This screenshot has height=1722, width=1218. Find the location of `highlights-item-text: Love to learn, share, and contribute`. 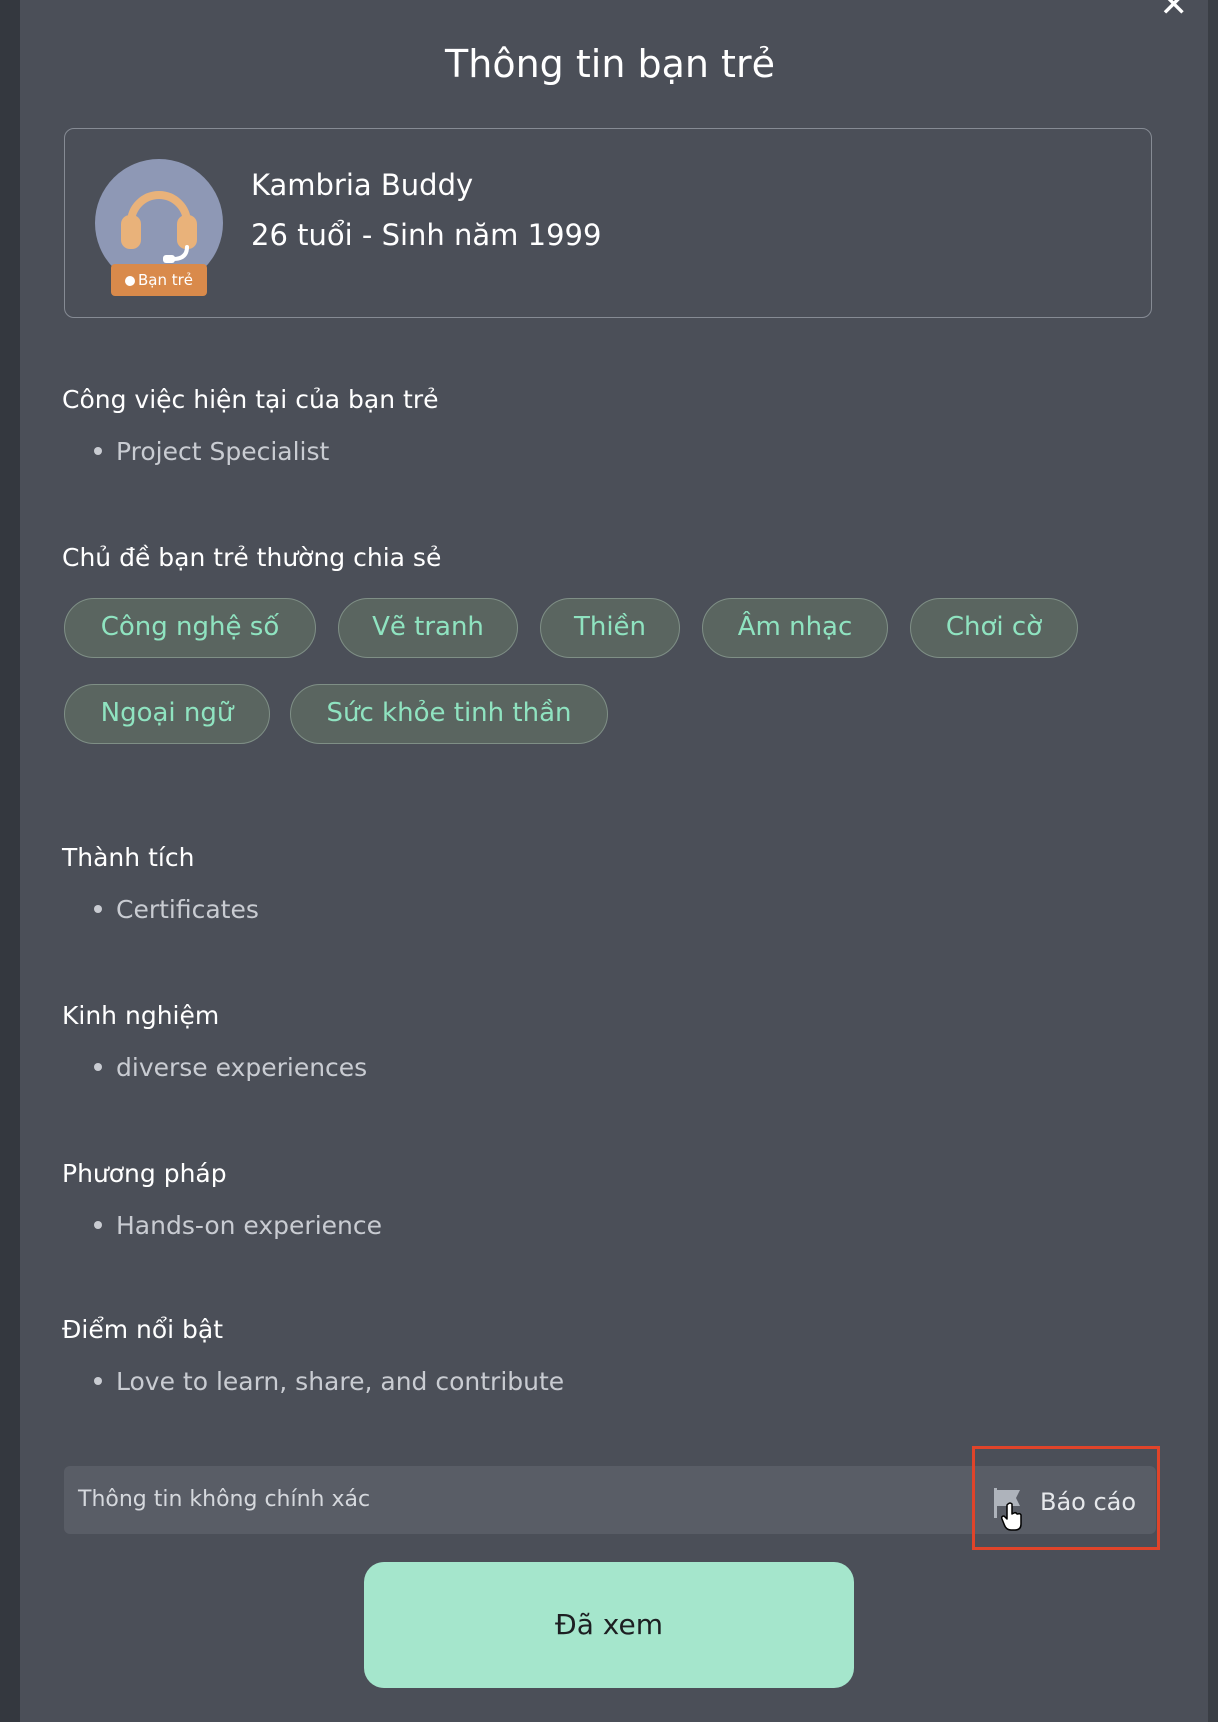

highlights-item-text: Love to learn, share, and contribute is located at coordinates (340, 1381).